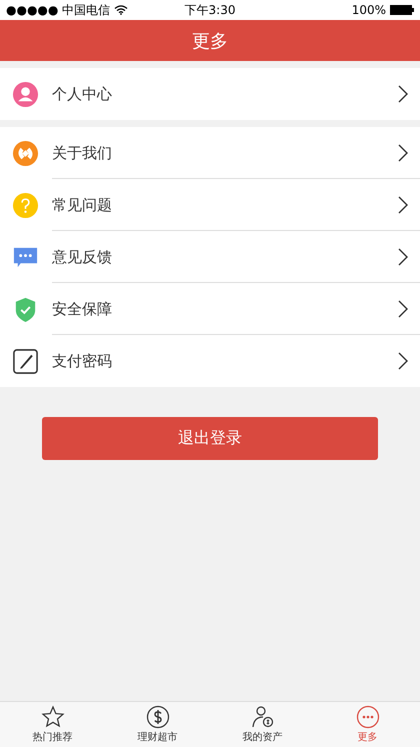 This screenshot has height=747, width=420. I want to click on question-icon, so click(25, 205).